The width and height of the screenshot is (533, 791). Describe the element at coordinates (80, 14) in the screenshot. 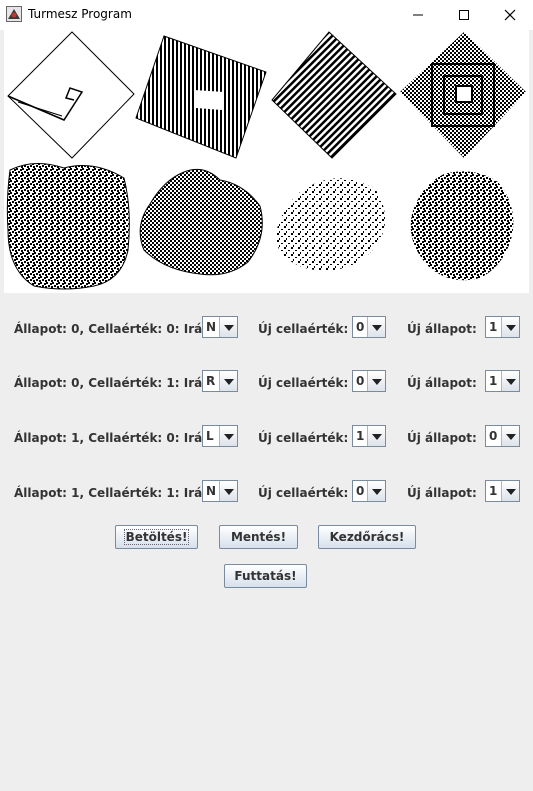

I see `window-title: Turmesz Program` at that location.